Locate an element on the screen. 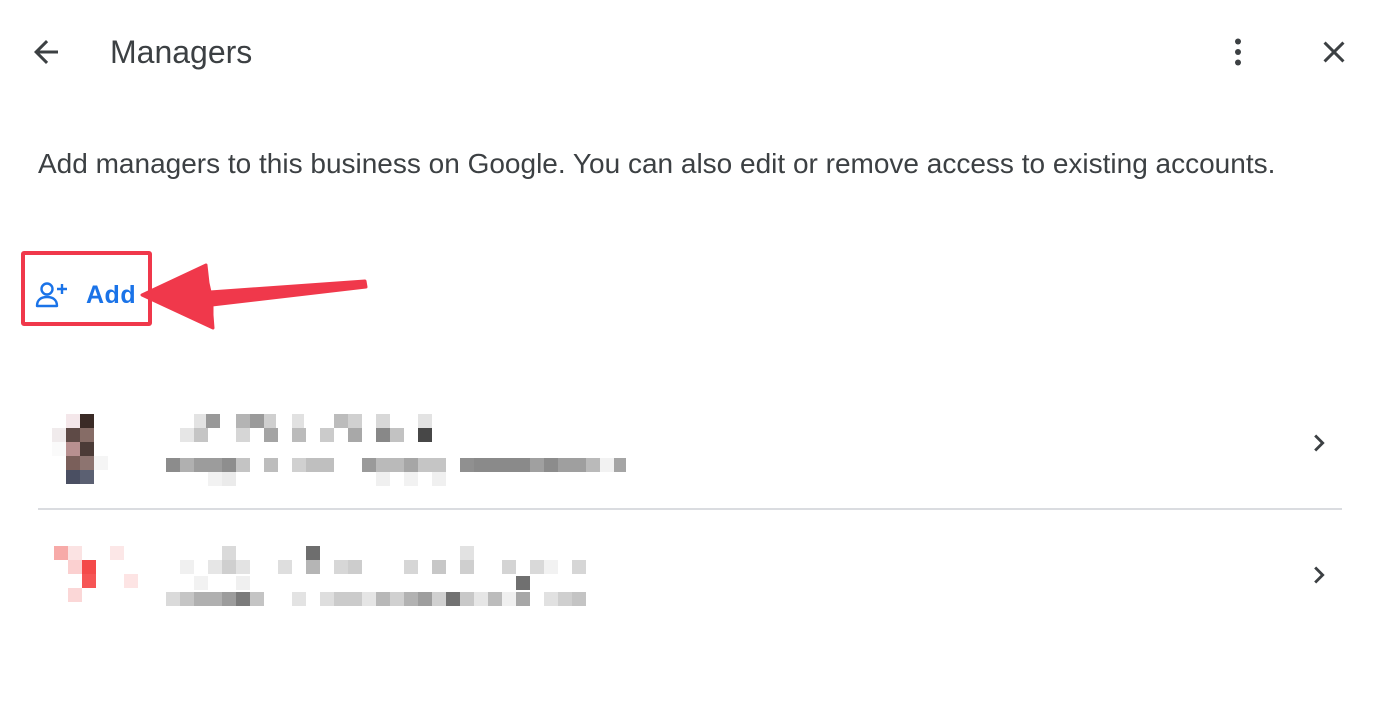  add-button-label: Add is located at coordinates (111, 294).